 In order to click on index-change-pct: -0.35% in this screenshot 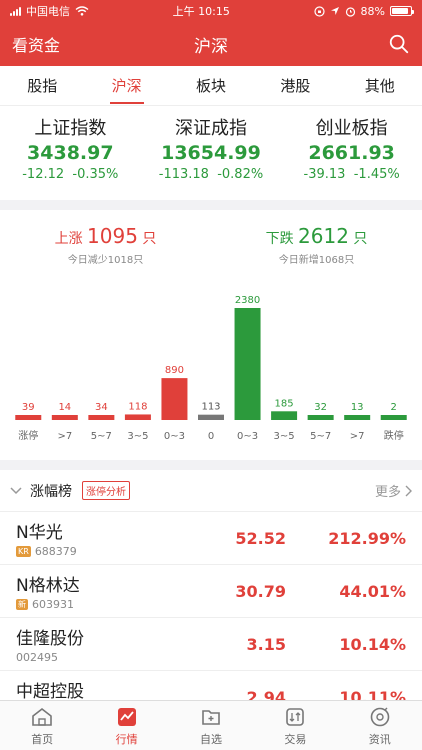, I will do `click(95, 174)`.